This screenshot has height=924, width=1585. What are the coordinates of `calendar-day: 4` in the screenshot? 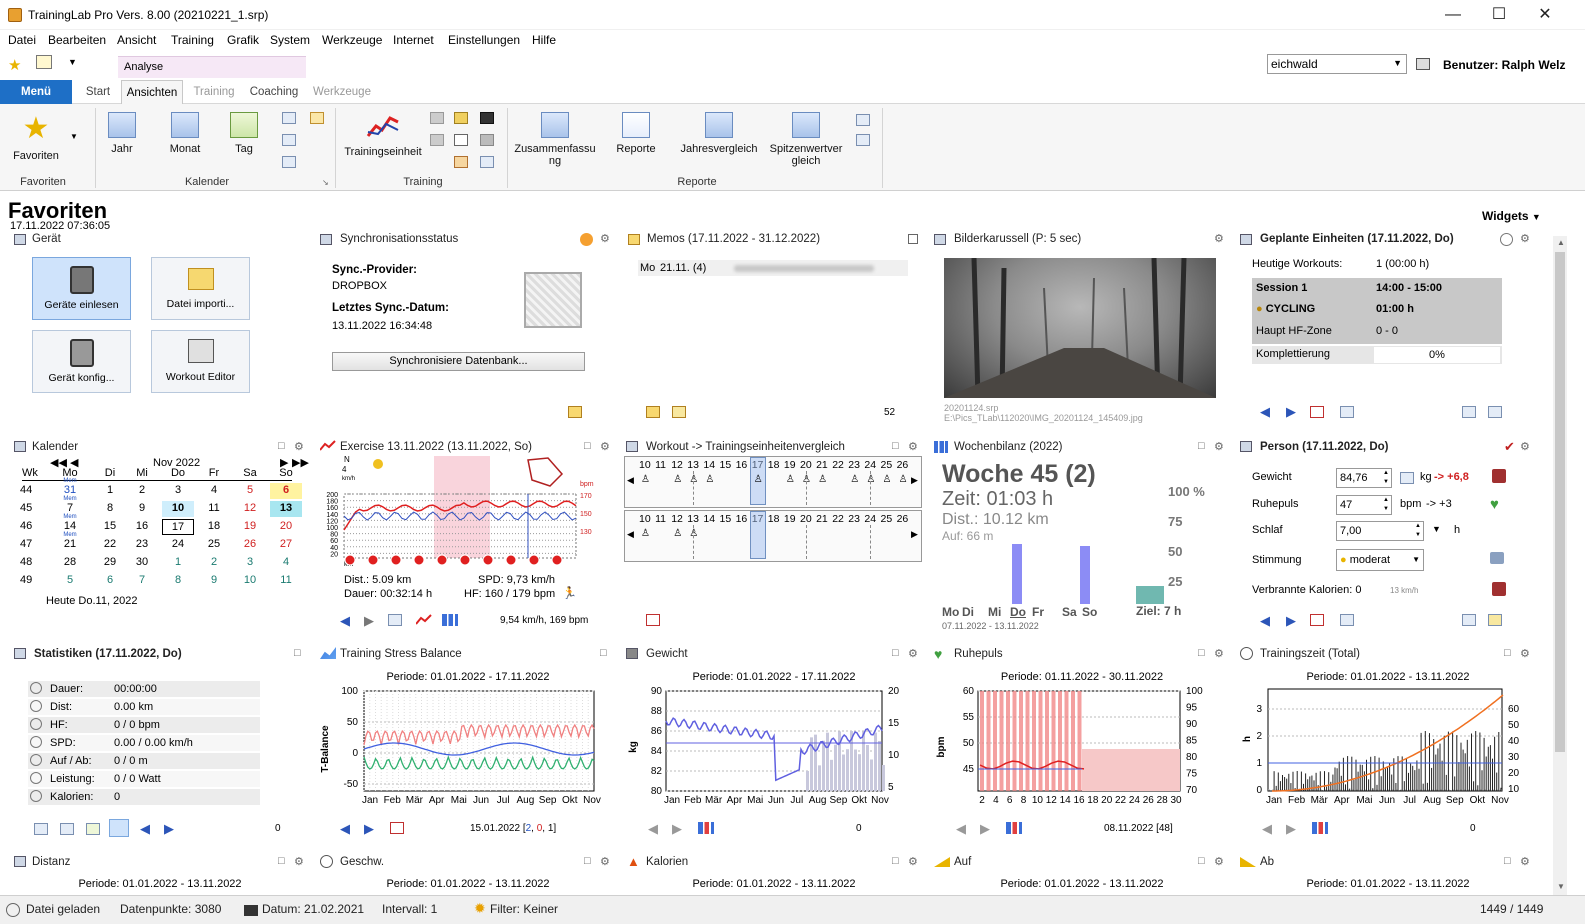 It's located at (286, 563).